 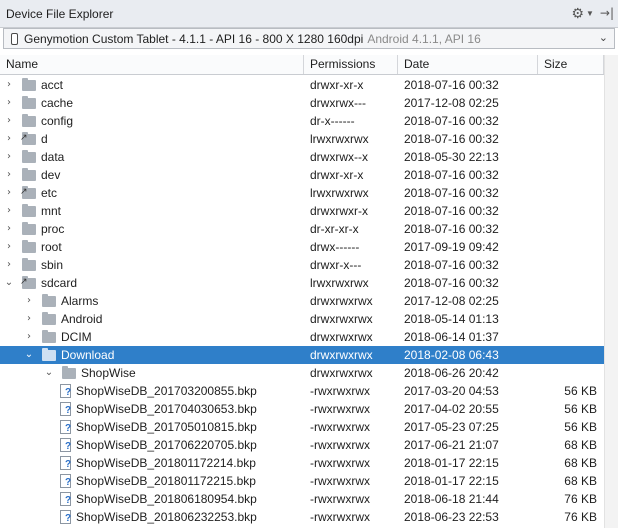 What do you see at coordinates (335, 247) in the screenshot?
I see `permissions-cell: drwx------` at bounding box center [335, 247].